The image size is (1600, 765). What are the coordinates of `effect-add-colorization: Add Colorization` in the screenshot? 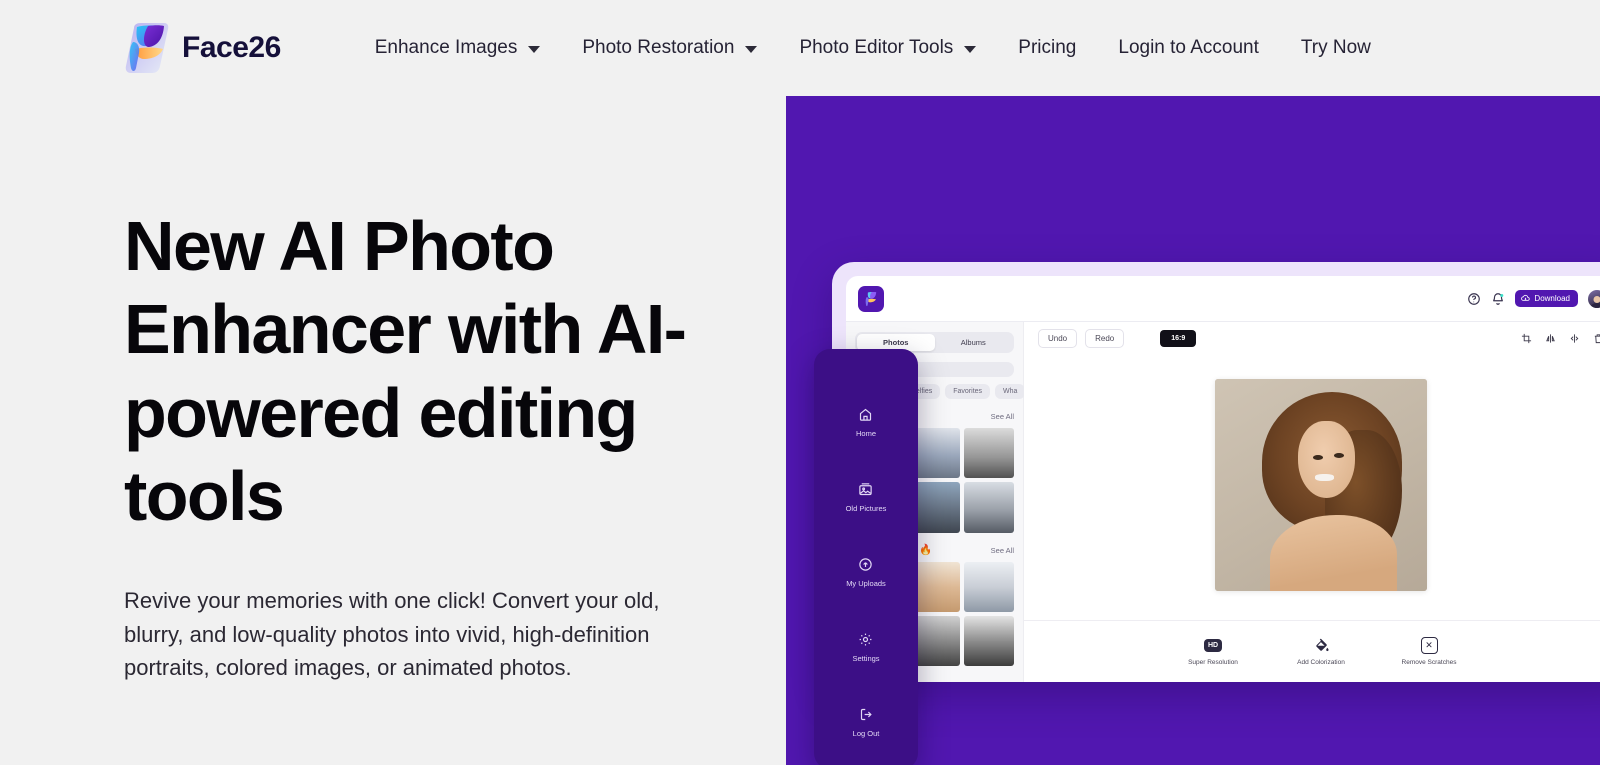 It's located at (1321, 651).